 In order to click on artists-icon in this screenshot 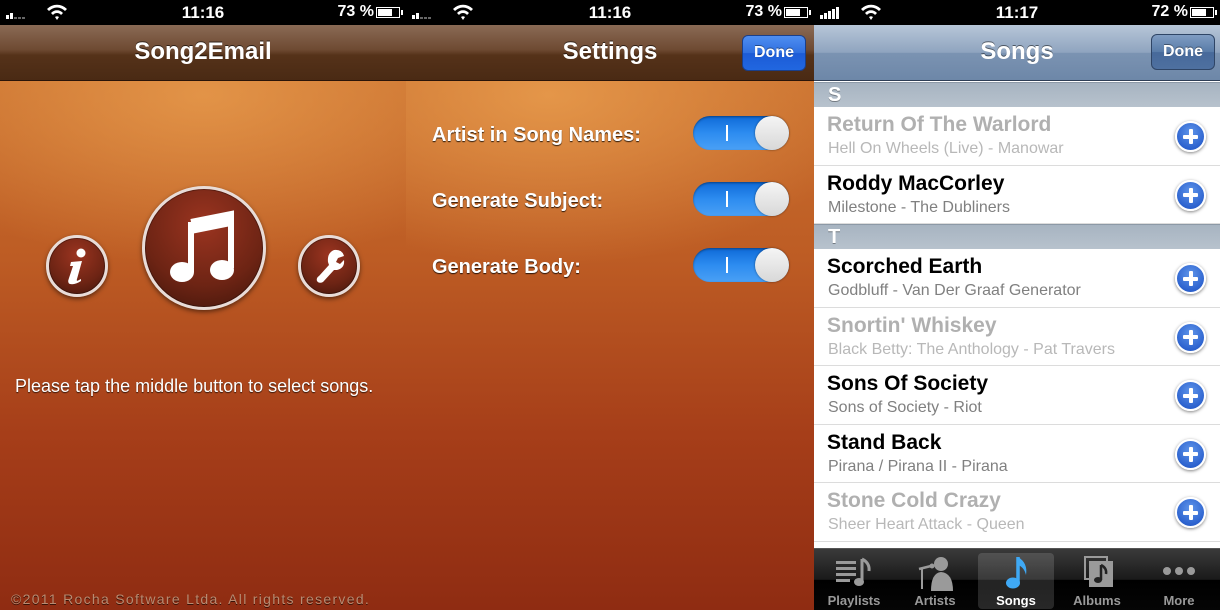, I will do `click(935, 574)`.